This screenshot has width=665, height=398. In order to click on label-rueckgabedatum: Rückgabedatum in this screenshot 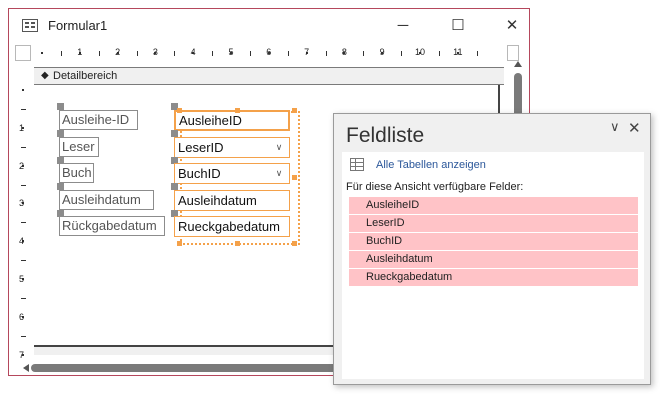, I will do `click(112, 226)`.